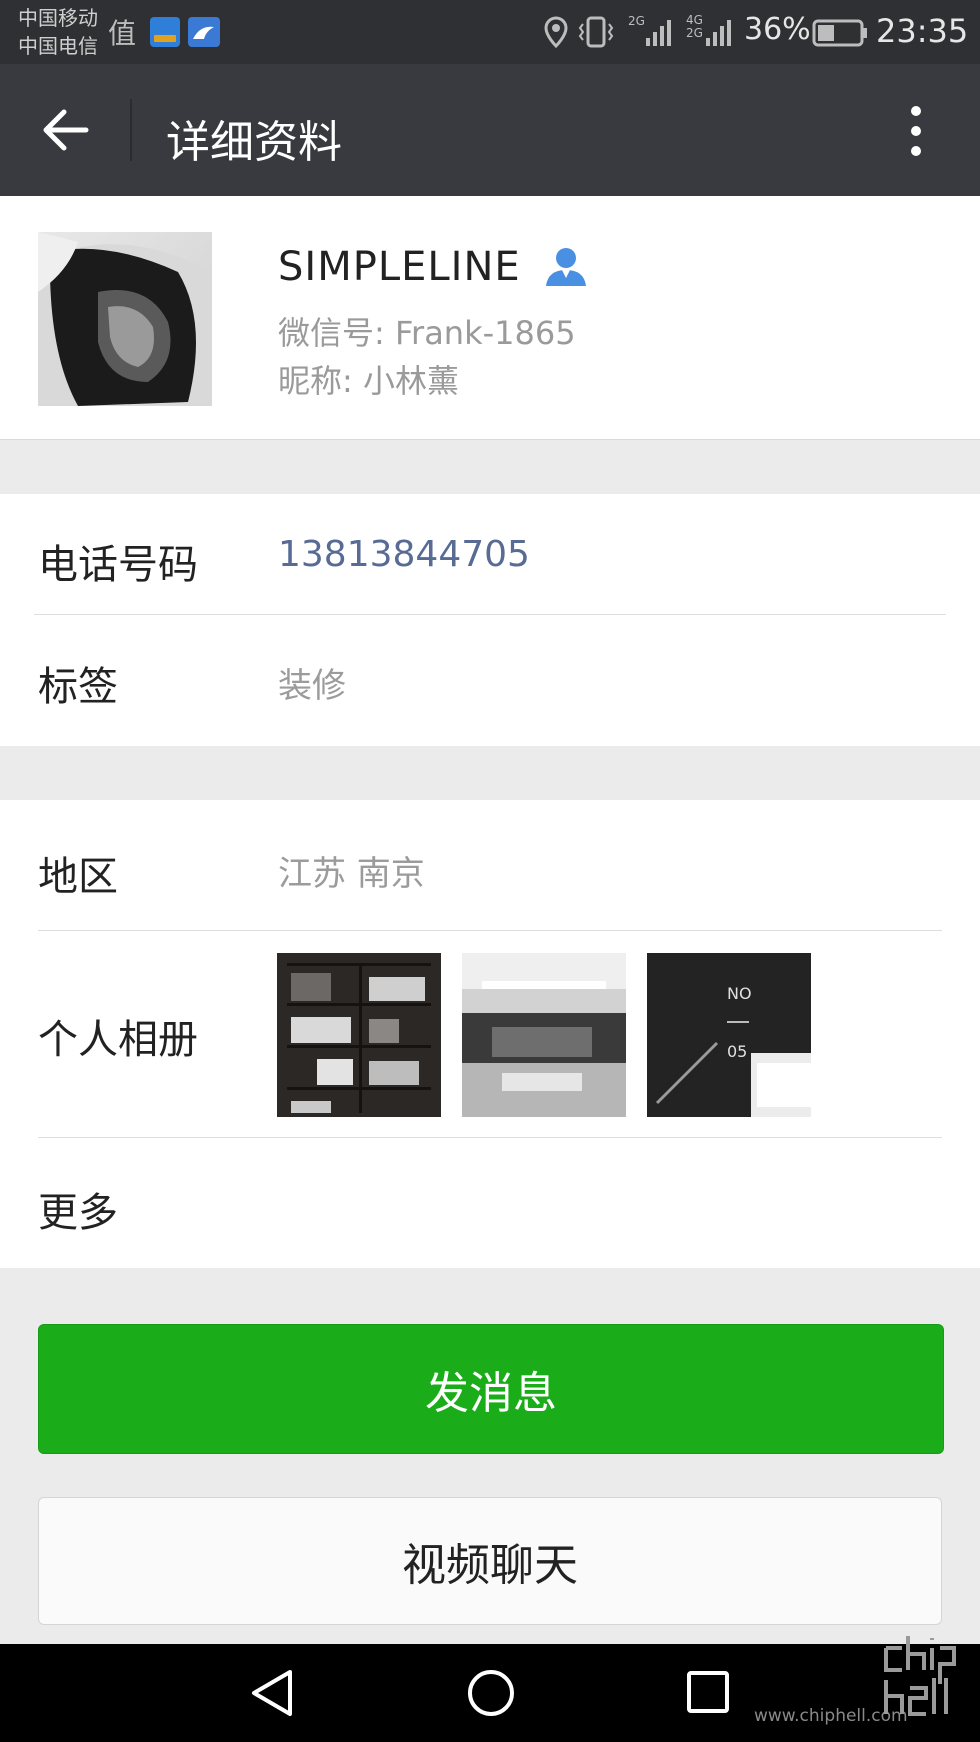 This screenshot has width=980, height=1742. I want to click on tag-label: 标签, so click(78, 687).